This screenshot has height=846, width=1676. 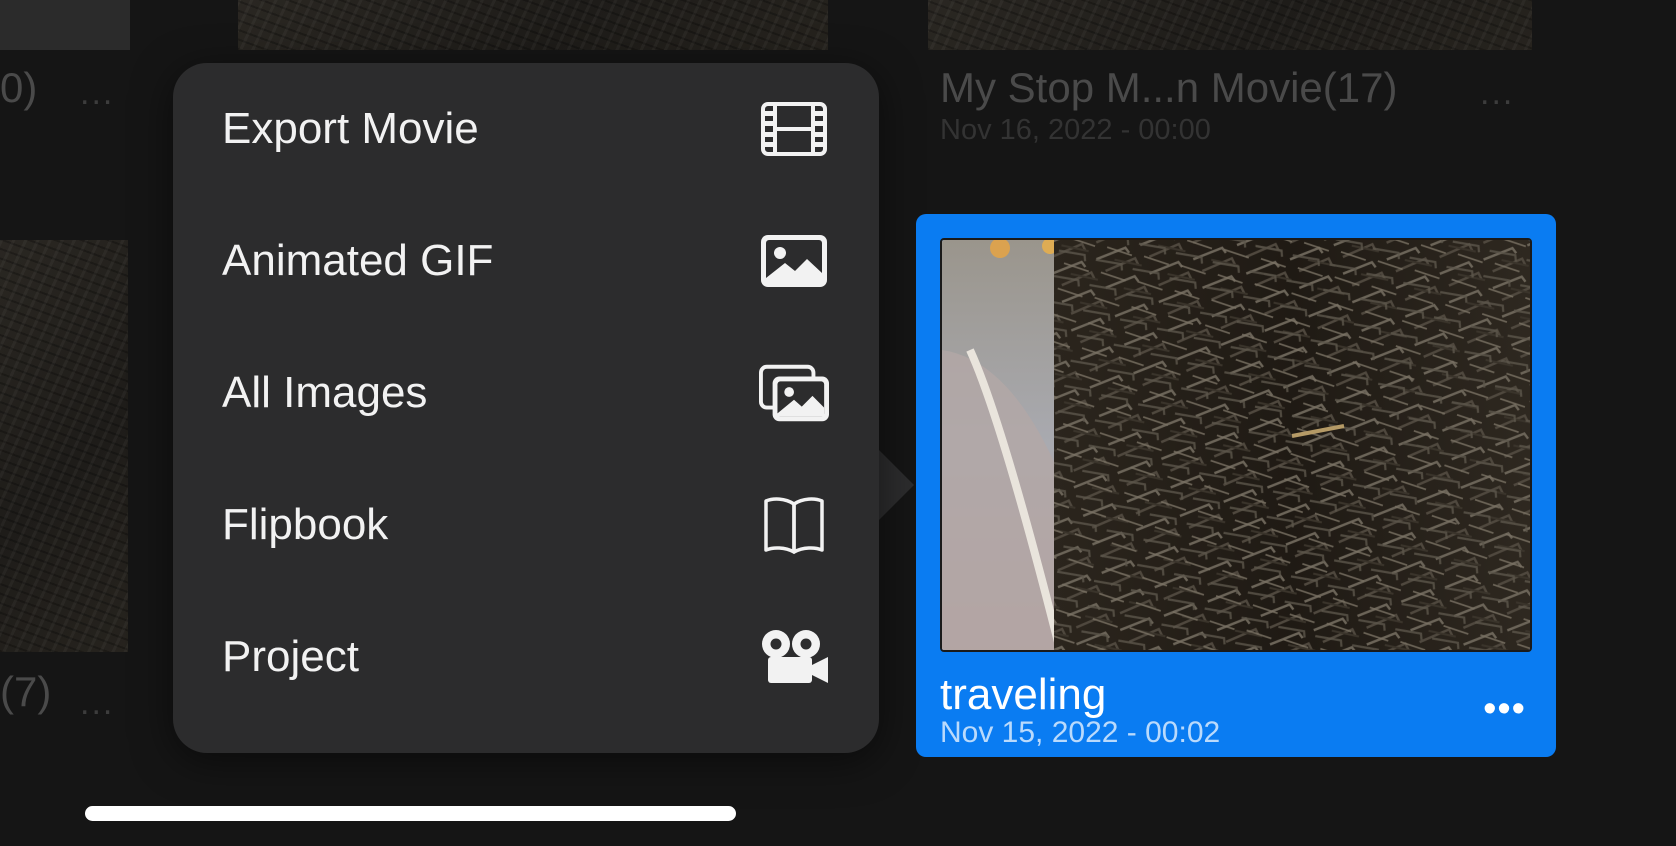 What do you see at coordinates (1080, 732) in the screenshot?
I see `project-date: Nov 15, 2022 - 00:02` at bounding box center [1080, 732].